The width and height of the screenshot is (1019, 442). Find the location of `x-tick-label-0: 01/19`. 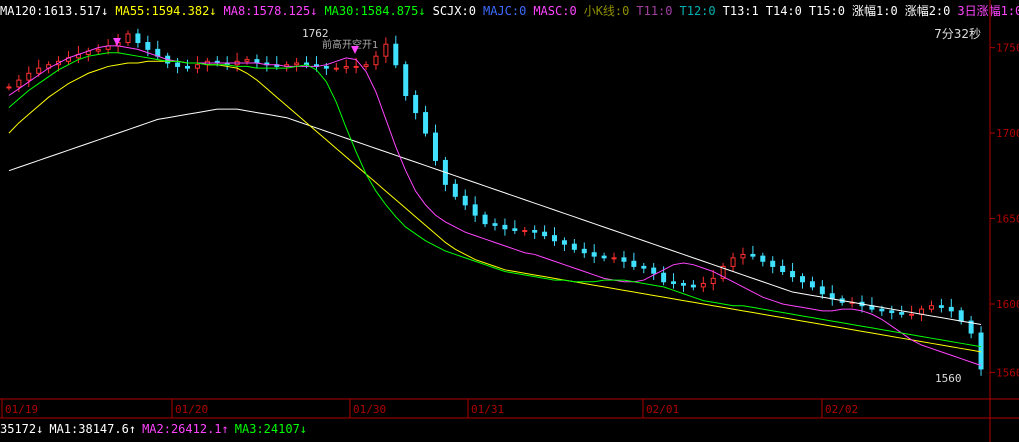

x-tick-label-0: 01/19 is located at coordinates (21, 409).